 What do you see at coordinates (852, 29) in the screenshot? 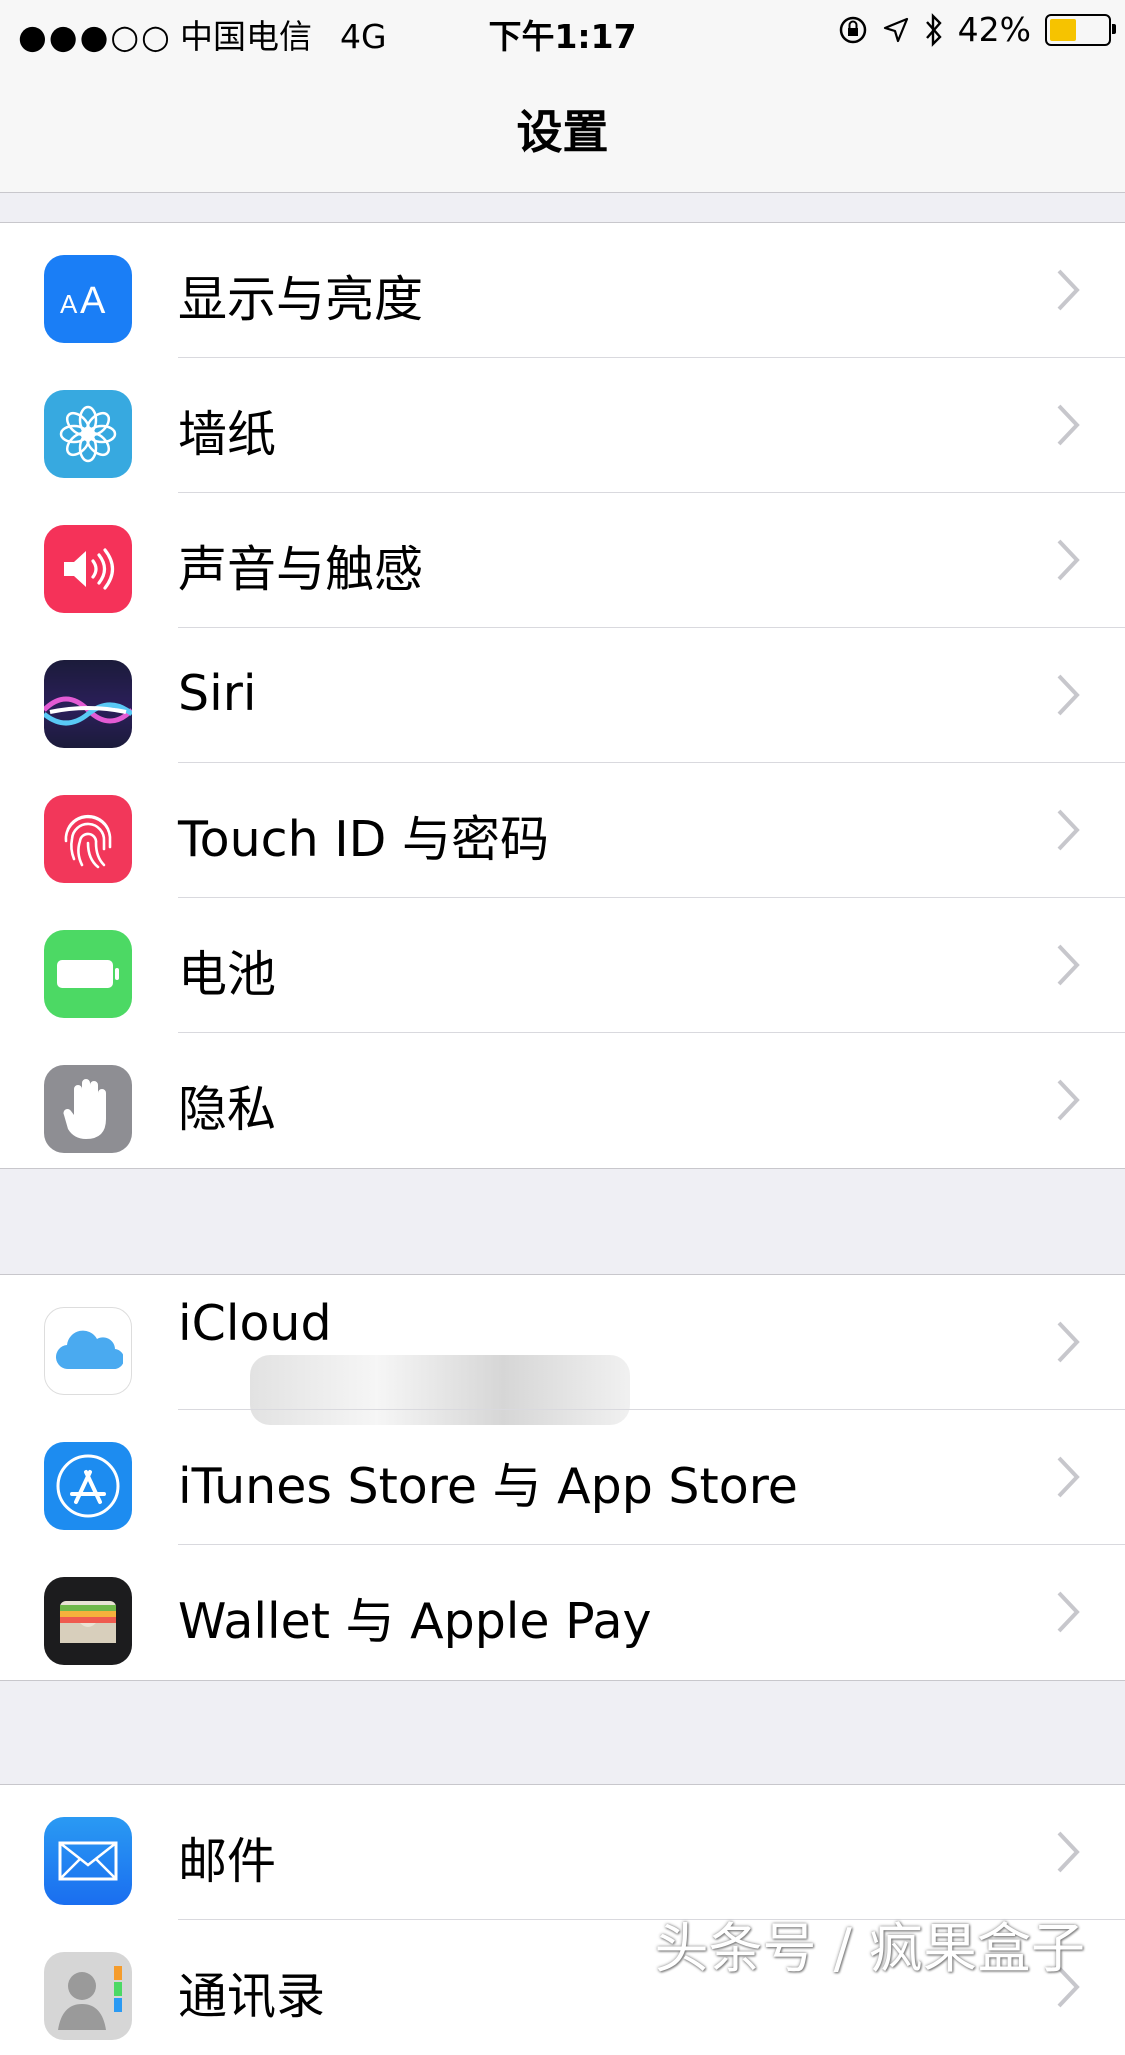
I see `rotation-lock-icon` at bounding box center [852, 29].